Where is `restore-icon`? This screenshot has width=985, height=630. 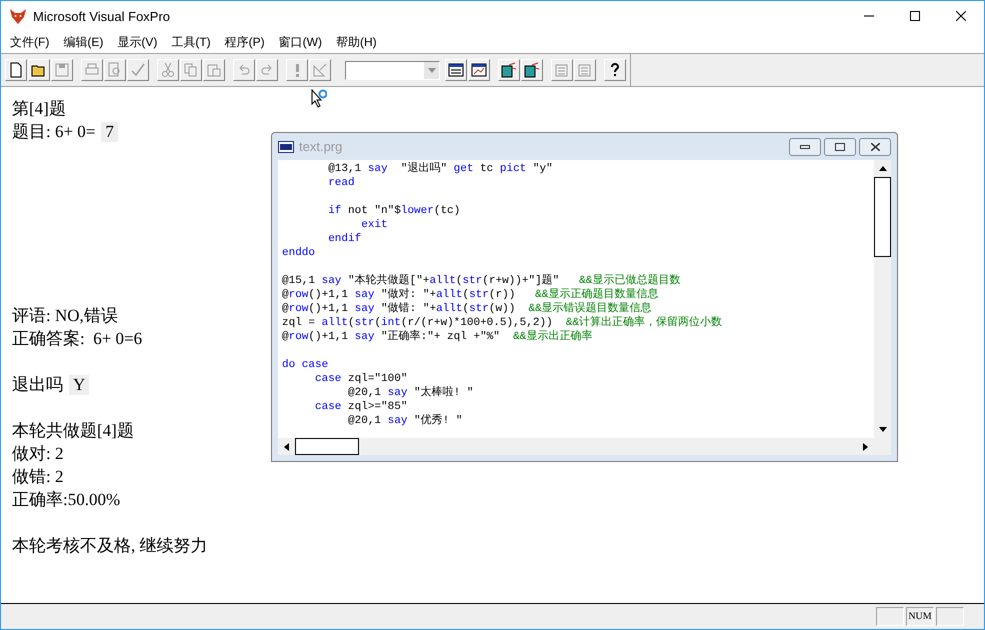 restore-icon is located at coordinates (840, 146).